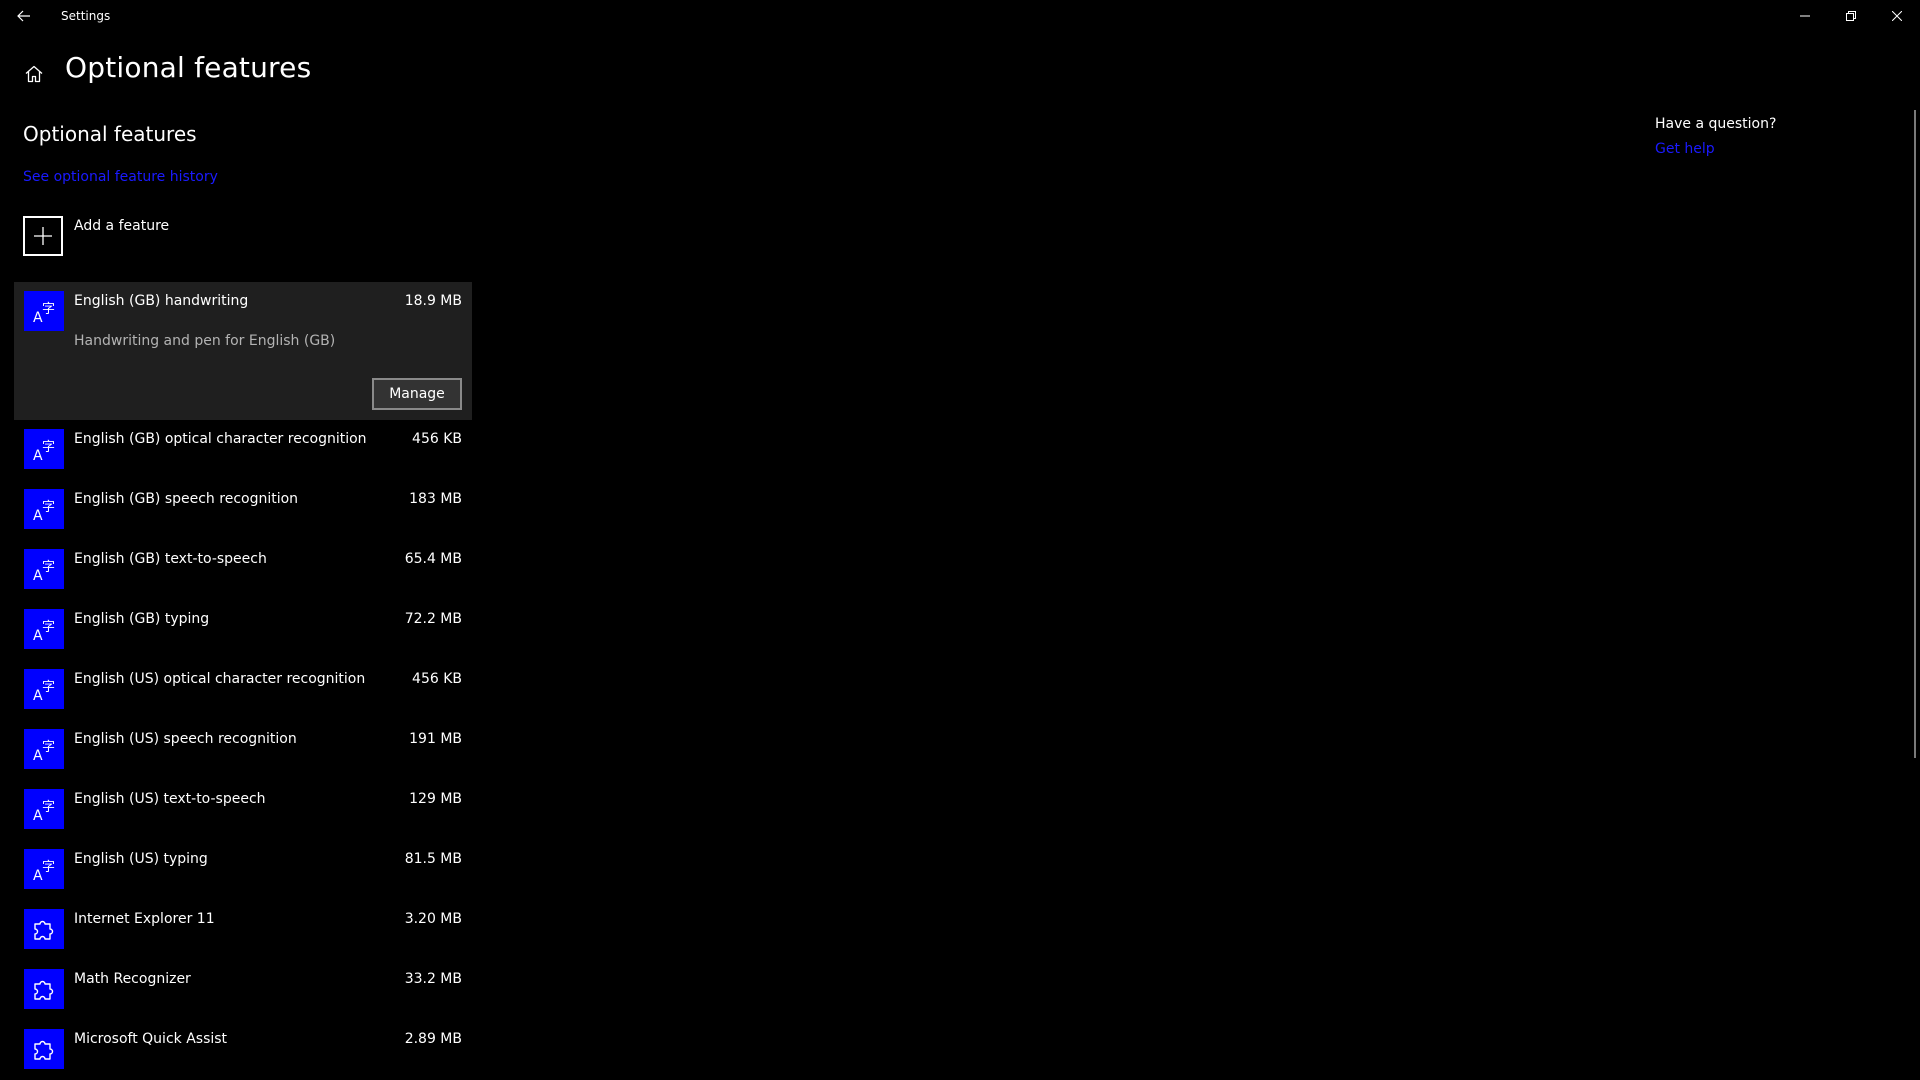  Describe the element at coordinates (144, 919) in the screenshot. I see `feature-name: Internet Explorer 11` at that location.